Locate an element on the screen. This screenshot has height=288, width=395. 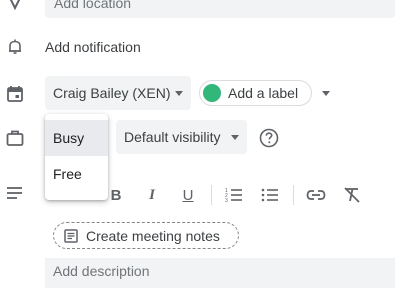
numbered-list-icon: 1 2 3 is located at coordinates (234, 195).